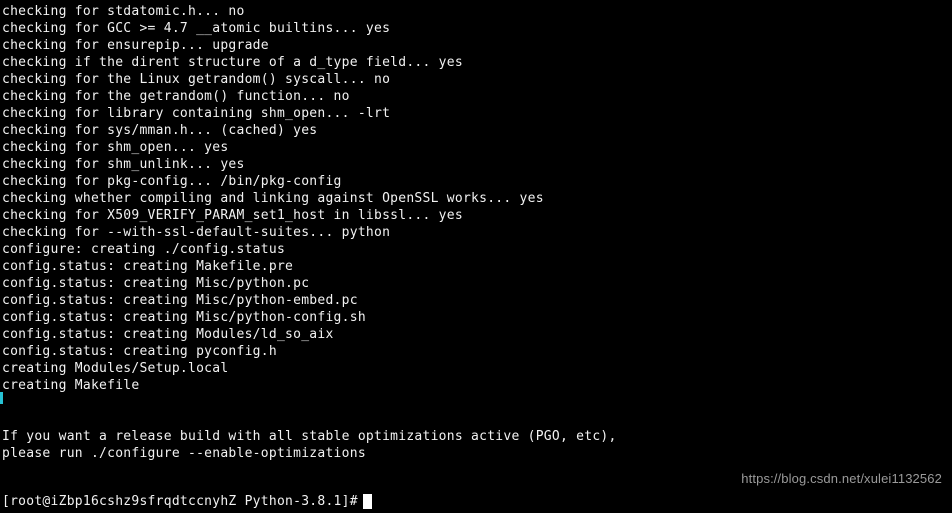 This screenshot has height=513, width=952. Describe the element at coordinates (71, 385) in the screenshot. I see `terminal-line: creating Makefile` at that location.